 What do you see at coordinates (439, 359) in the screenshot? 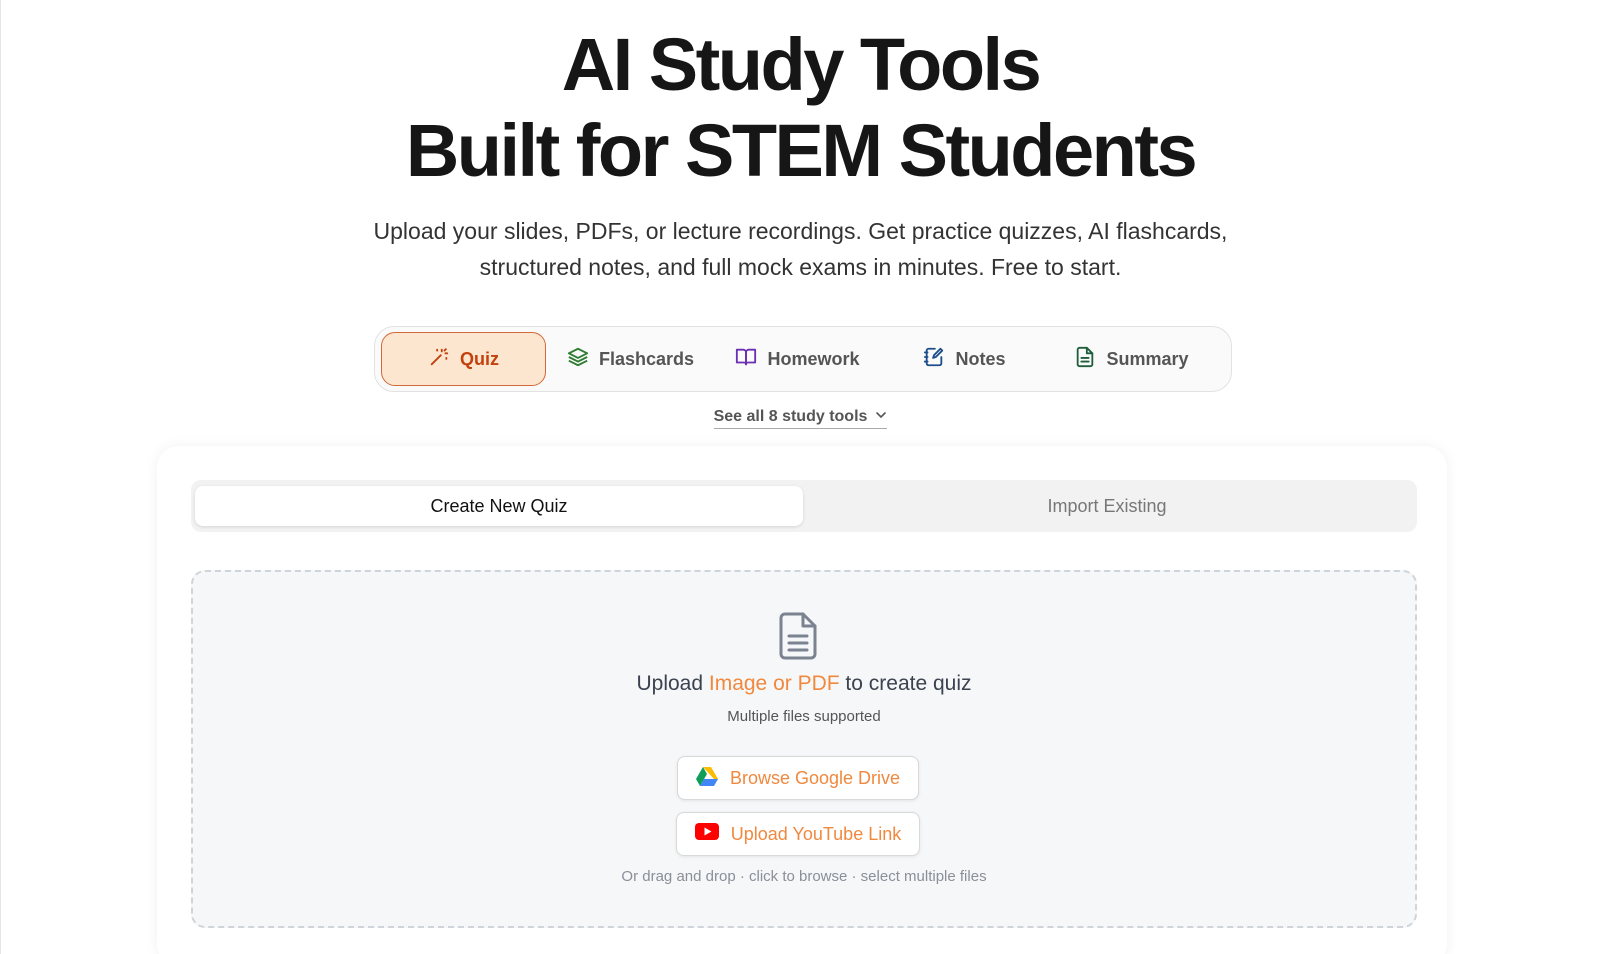
I see `magic-wand-icon` at bounding box center [439, 359].